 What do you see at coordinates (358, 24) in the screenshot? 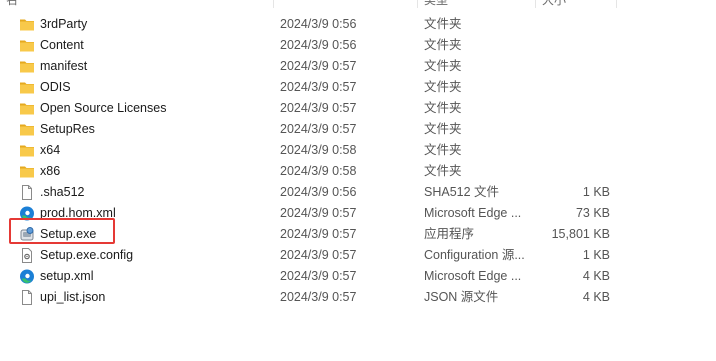
I see `file-row: 3rdParty 2024/3/9 0:56 文件夹` at bounding box center [358, 24].